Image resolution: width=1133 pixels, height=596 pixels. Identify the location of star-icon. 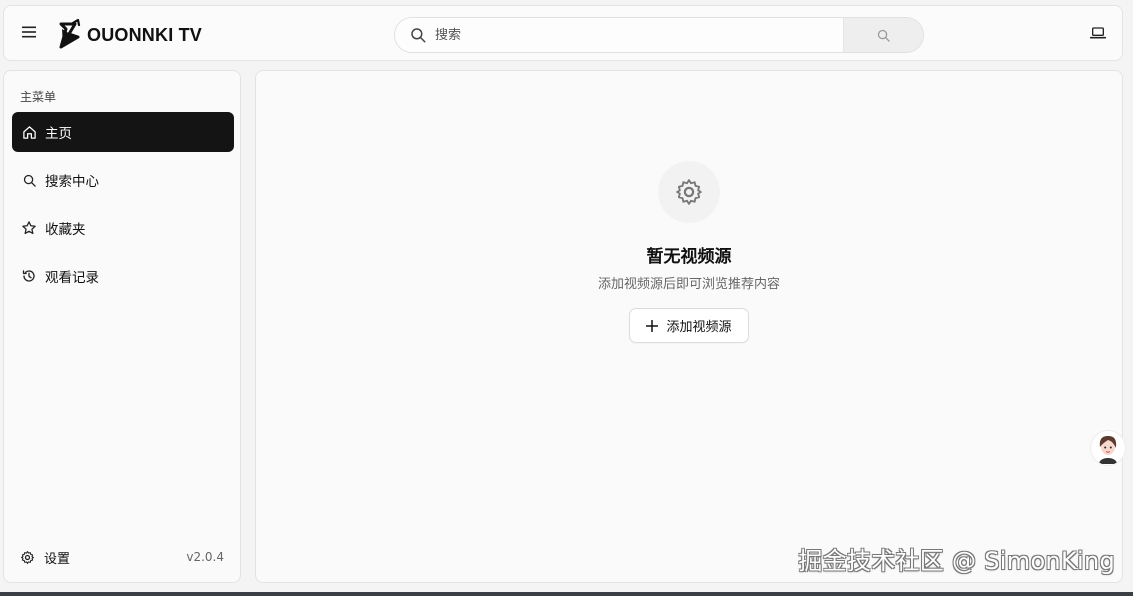
(29, 228).